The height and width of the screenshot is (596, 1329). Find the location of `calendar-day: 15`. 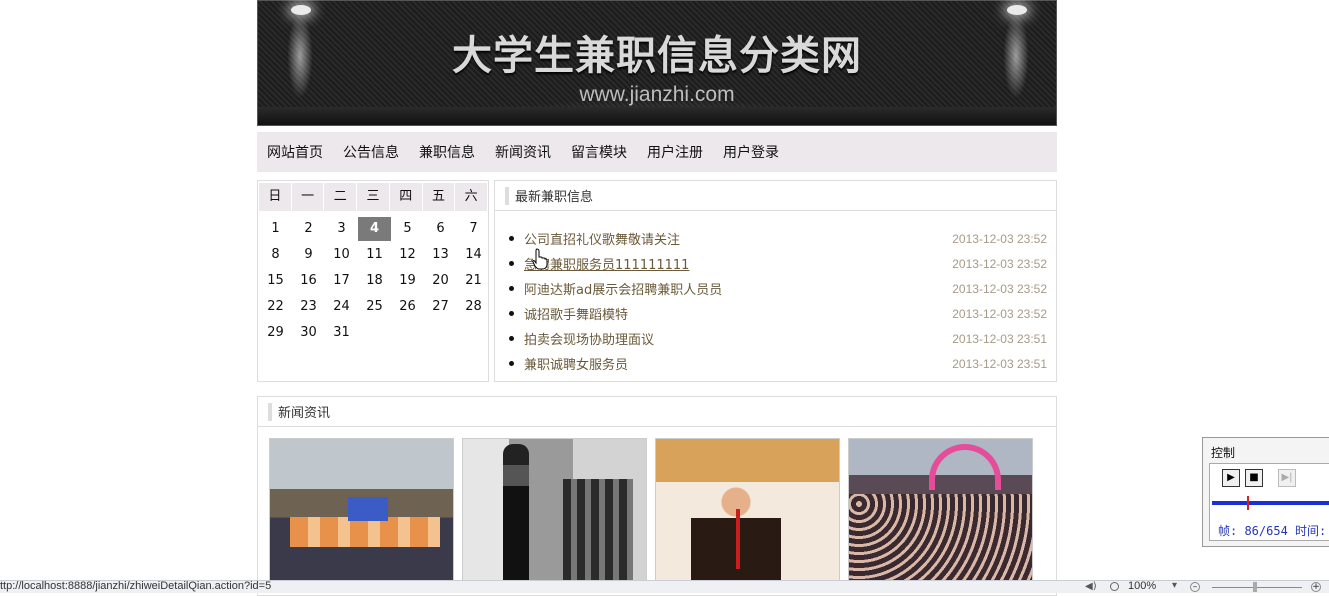

calendar-day: 15 is located at coordinates (275, 281).